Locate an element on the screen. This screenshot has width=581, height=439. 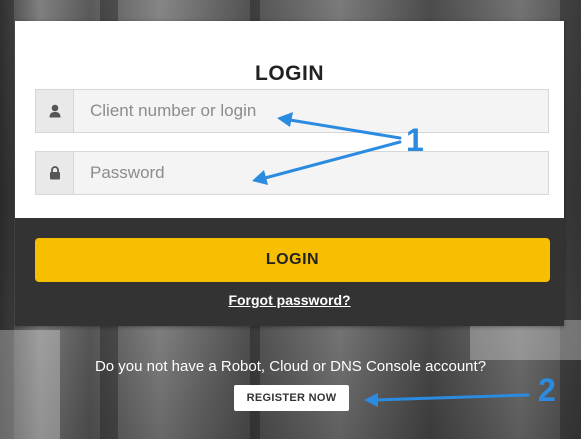
password-field is located at coordinates (292, 173).